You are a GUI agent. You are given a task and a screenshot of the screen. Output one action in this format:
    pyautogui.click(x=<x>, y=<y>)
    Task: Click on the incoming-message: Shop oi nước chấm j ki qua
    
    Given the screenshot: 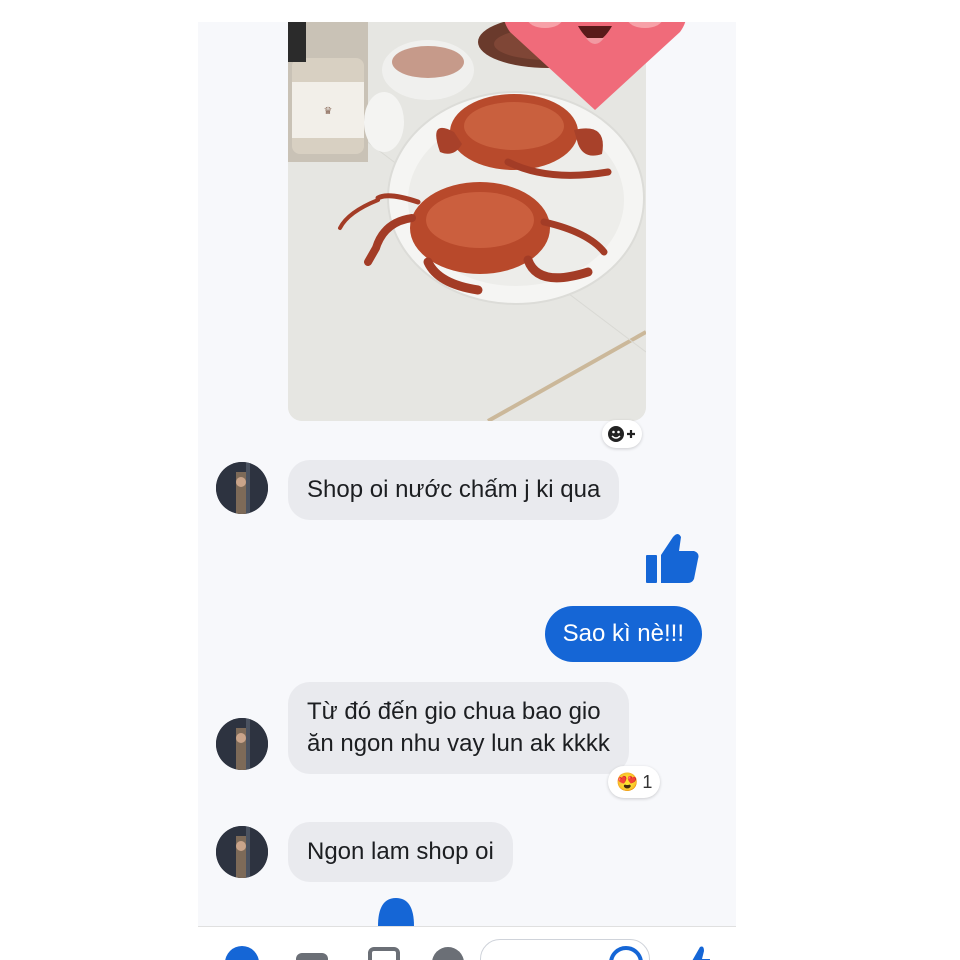 What is the action you would take?
    pyautogui.click(x=454, y=490)
    